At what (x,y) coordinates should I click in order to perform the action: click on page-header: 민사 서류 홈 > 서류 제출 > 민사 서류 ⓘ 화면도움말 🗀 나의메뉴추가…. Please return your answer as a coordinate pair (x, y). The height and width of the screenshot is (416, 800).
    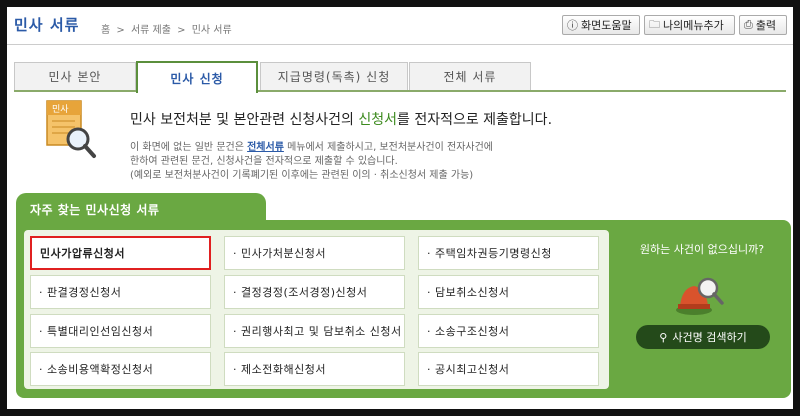
    Looking at the image, I should click on (400, 26).